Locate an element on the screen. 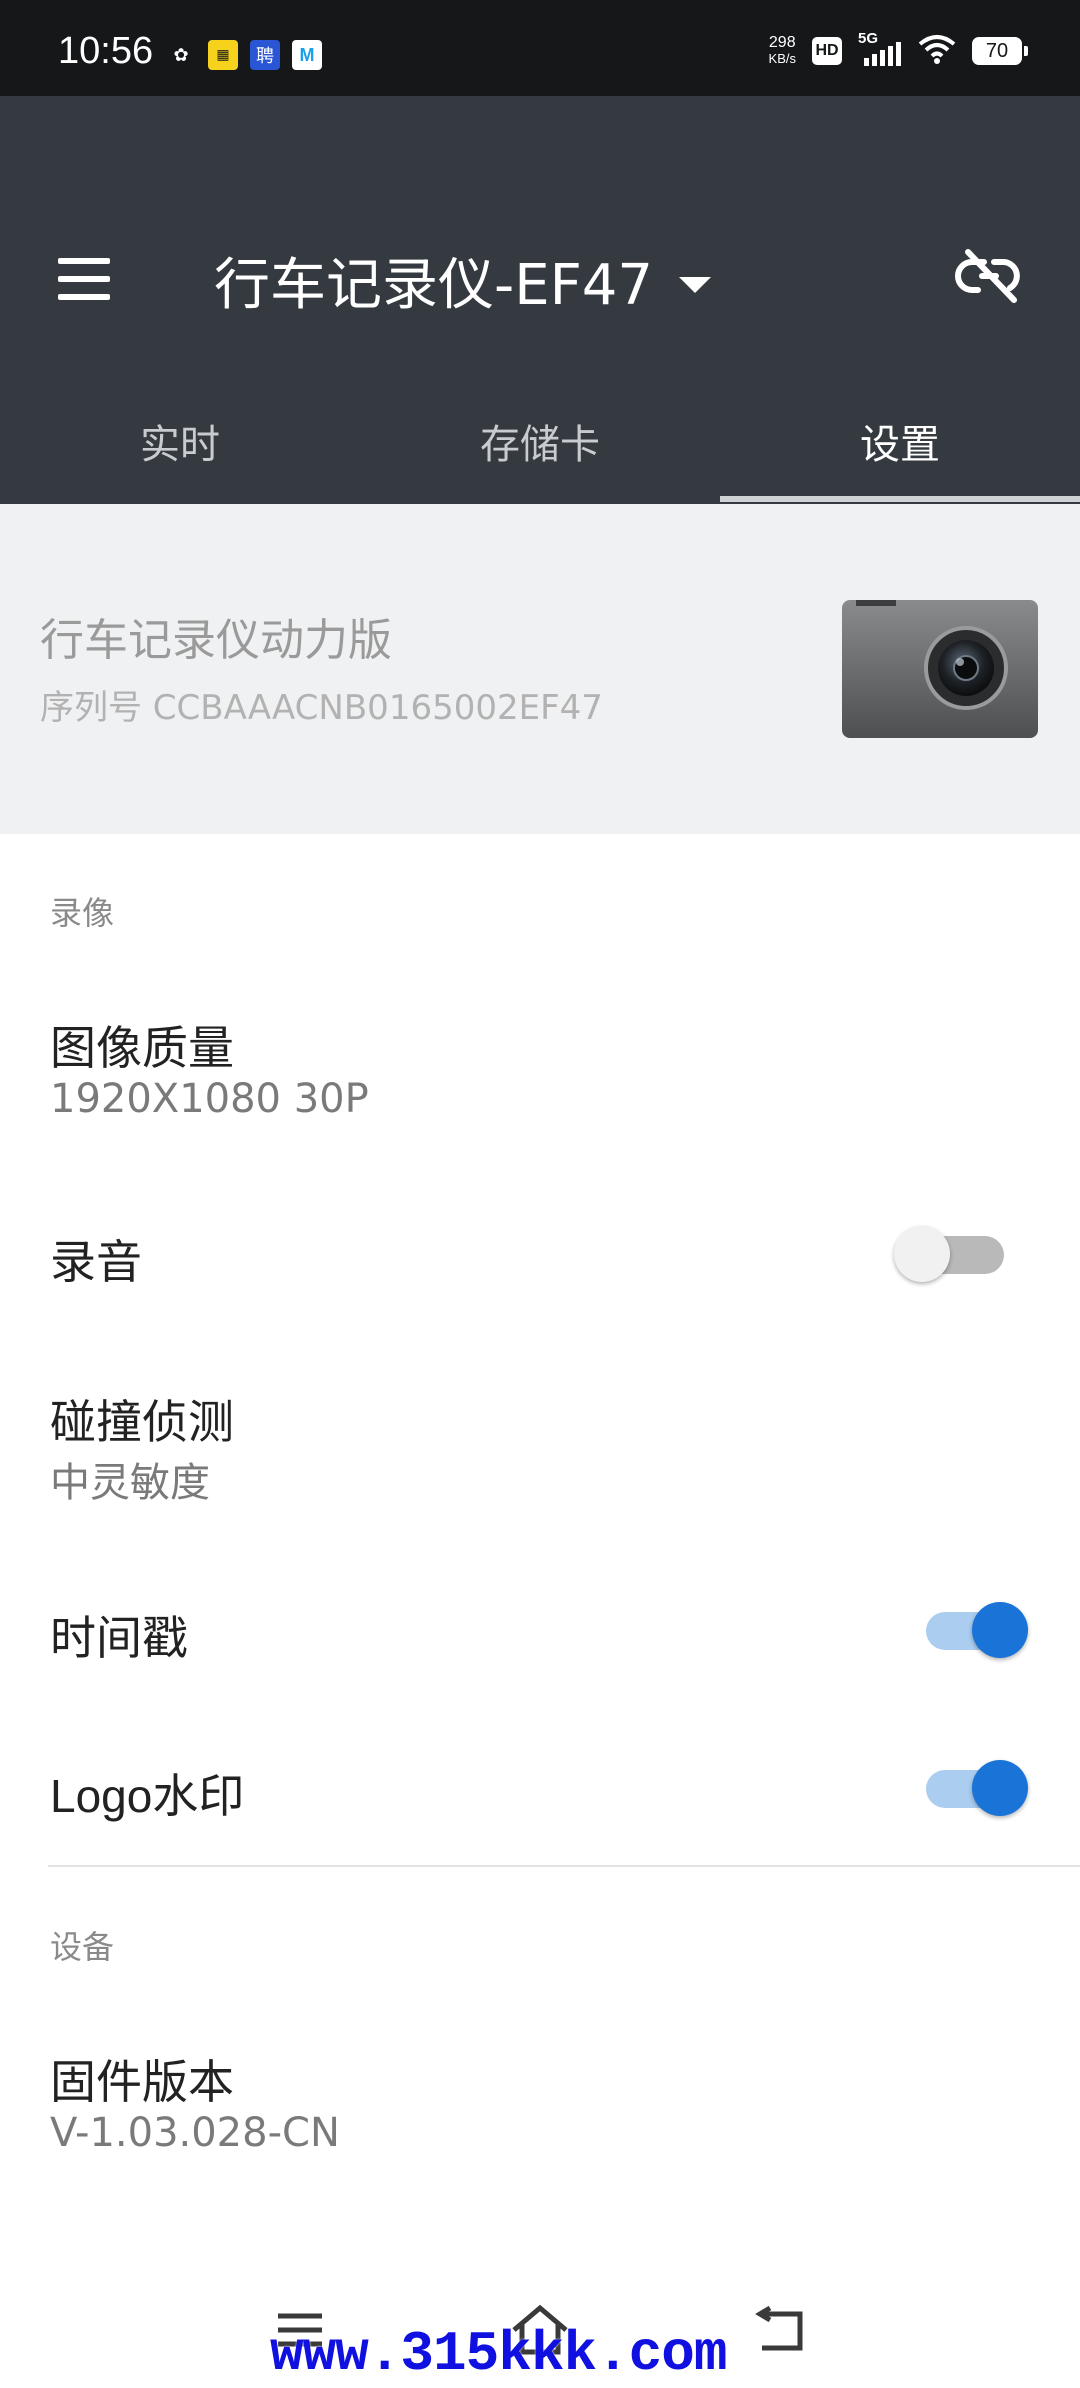 The image size is (1080, 2388). setting-firmware: 固件版本 V-1.03.028-CN is located at coordinates (540, 2104).